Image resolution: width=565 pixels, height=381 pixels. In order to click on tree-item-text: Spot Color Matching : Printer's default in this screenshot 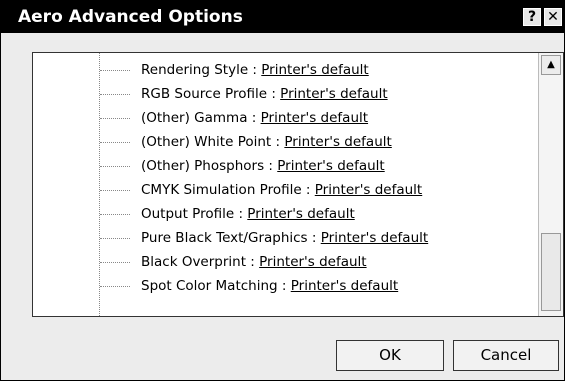, I will do `click(269, 286)`.